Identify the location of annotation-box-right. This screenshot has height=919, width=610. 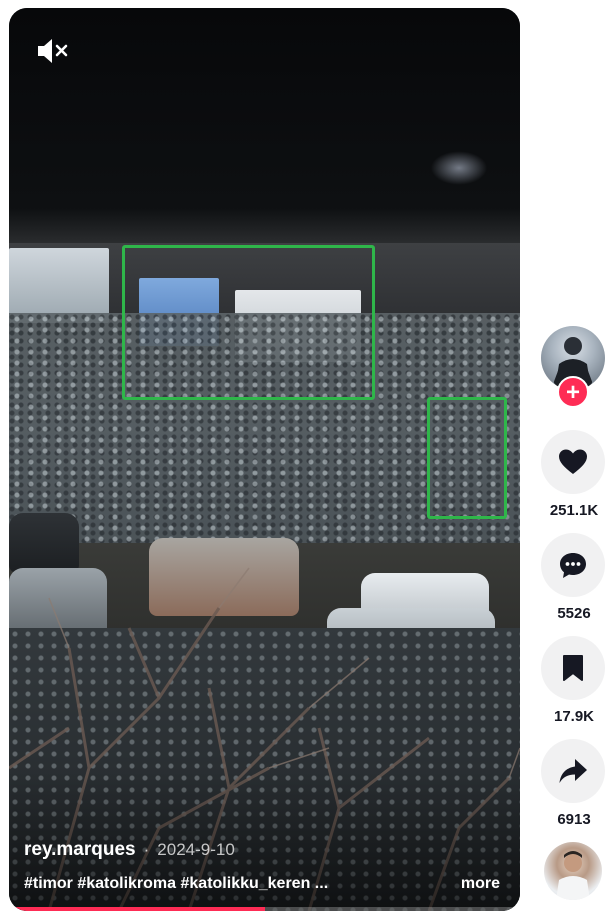
(467, 458).